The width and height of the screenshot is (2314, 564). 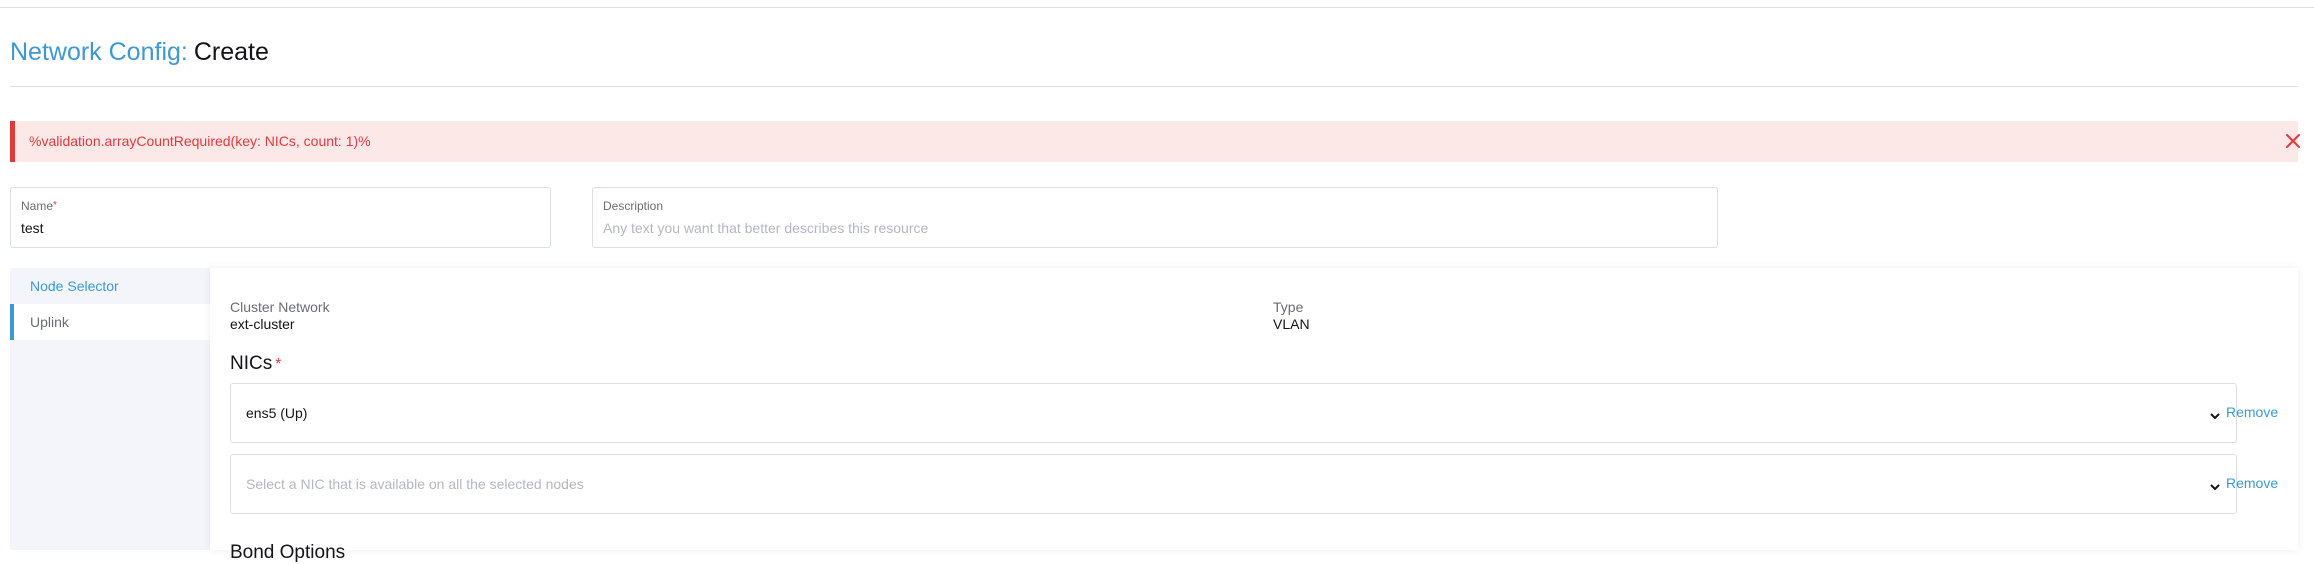 What do you see at coordinates (110, 286) in the screenshot?
I see `sidebar-item-node-selector: Node Selector` at bounding box center [110, 286].